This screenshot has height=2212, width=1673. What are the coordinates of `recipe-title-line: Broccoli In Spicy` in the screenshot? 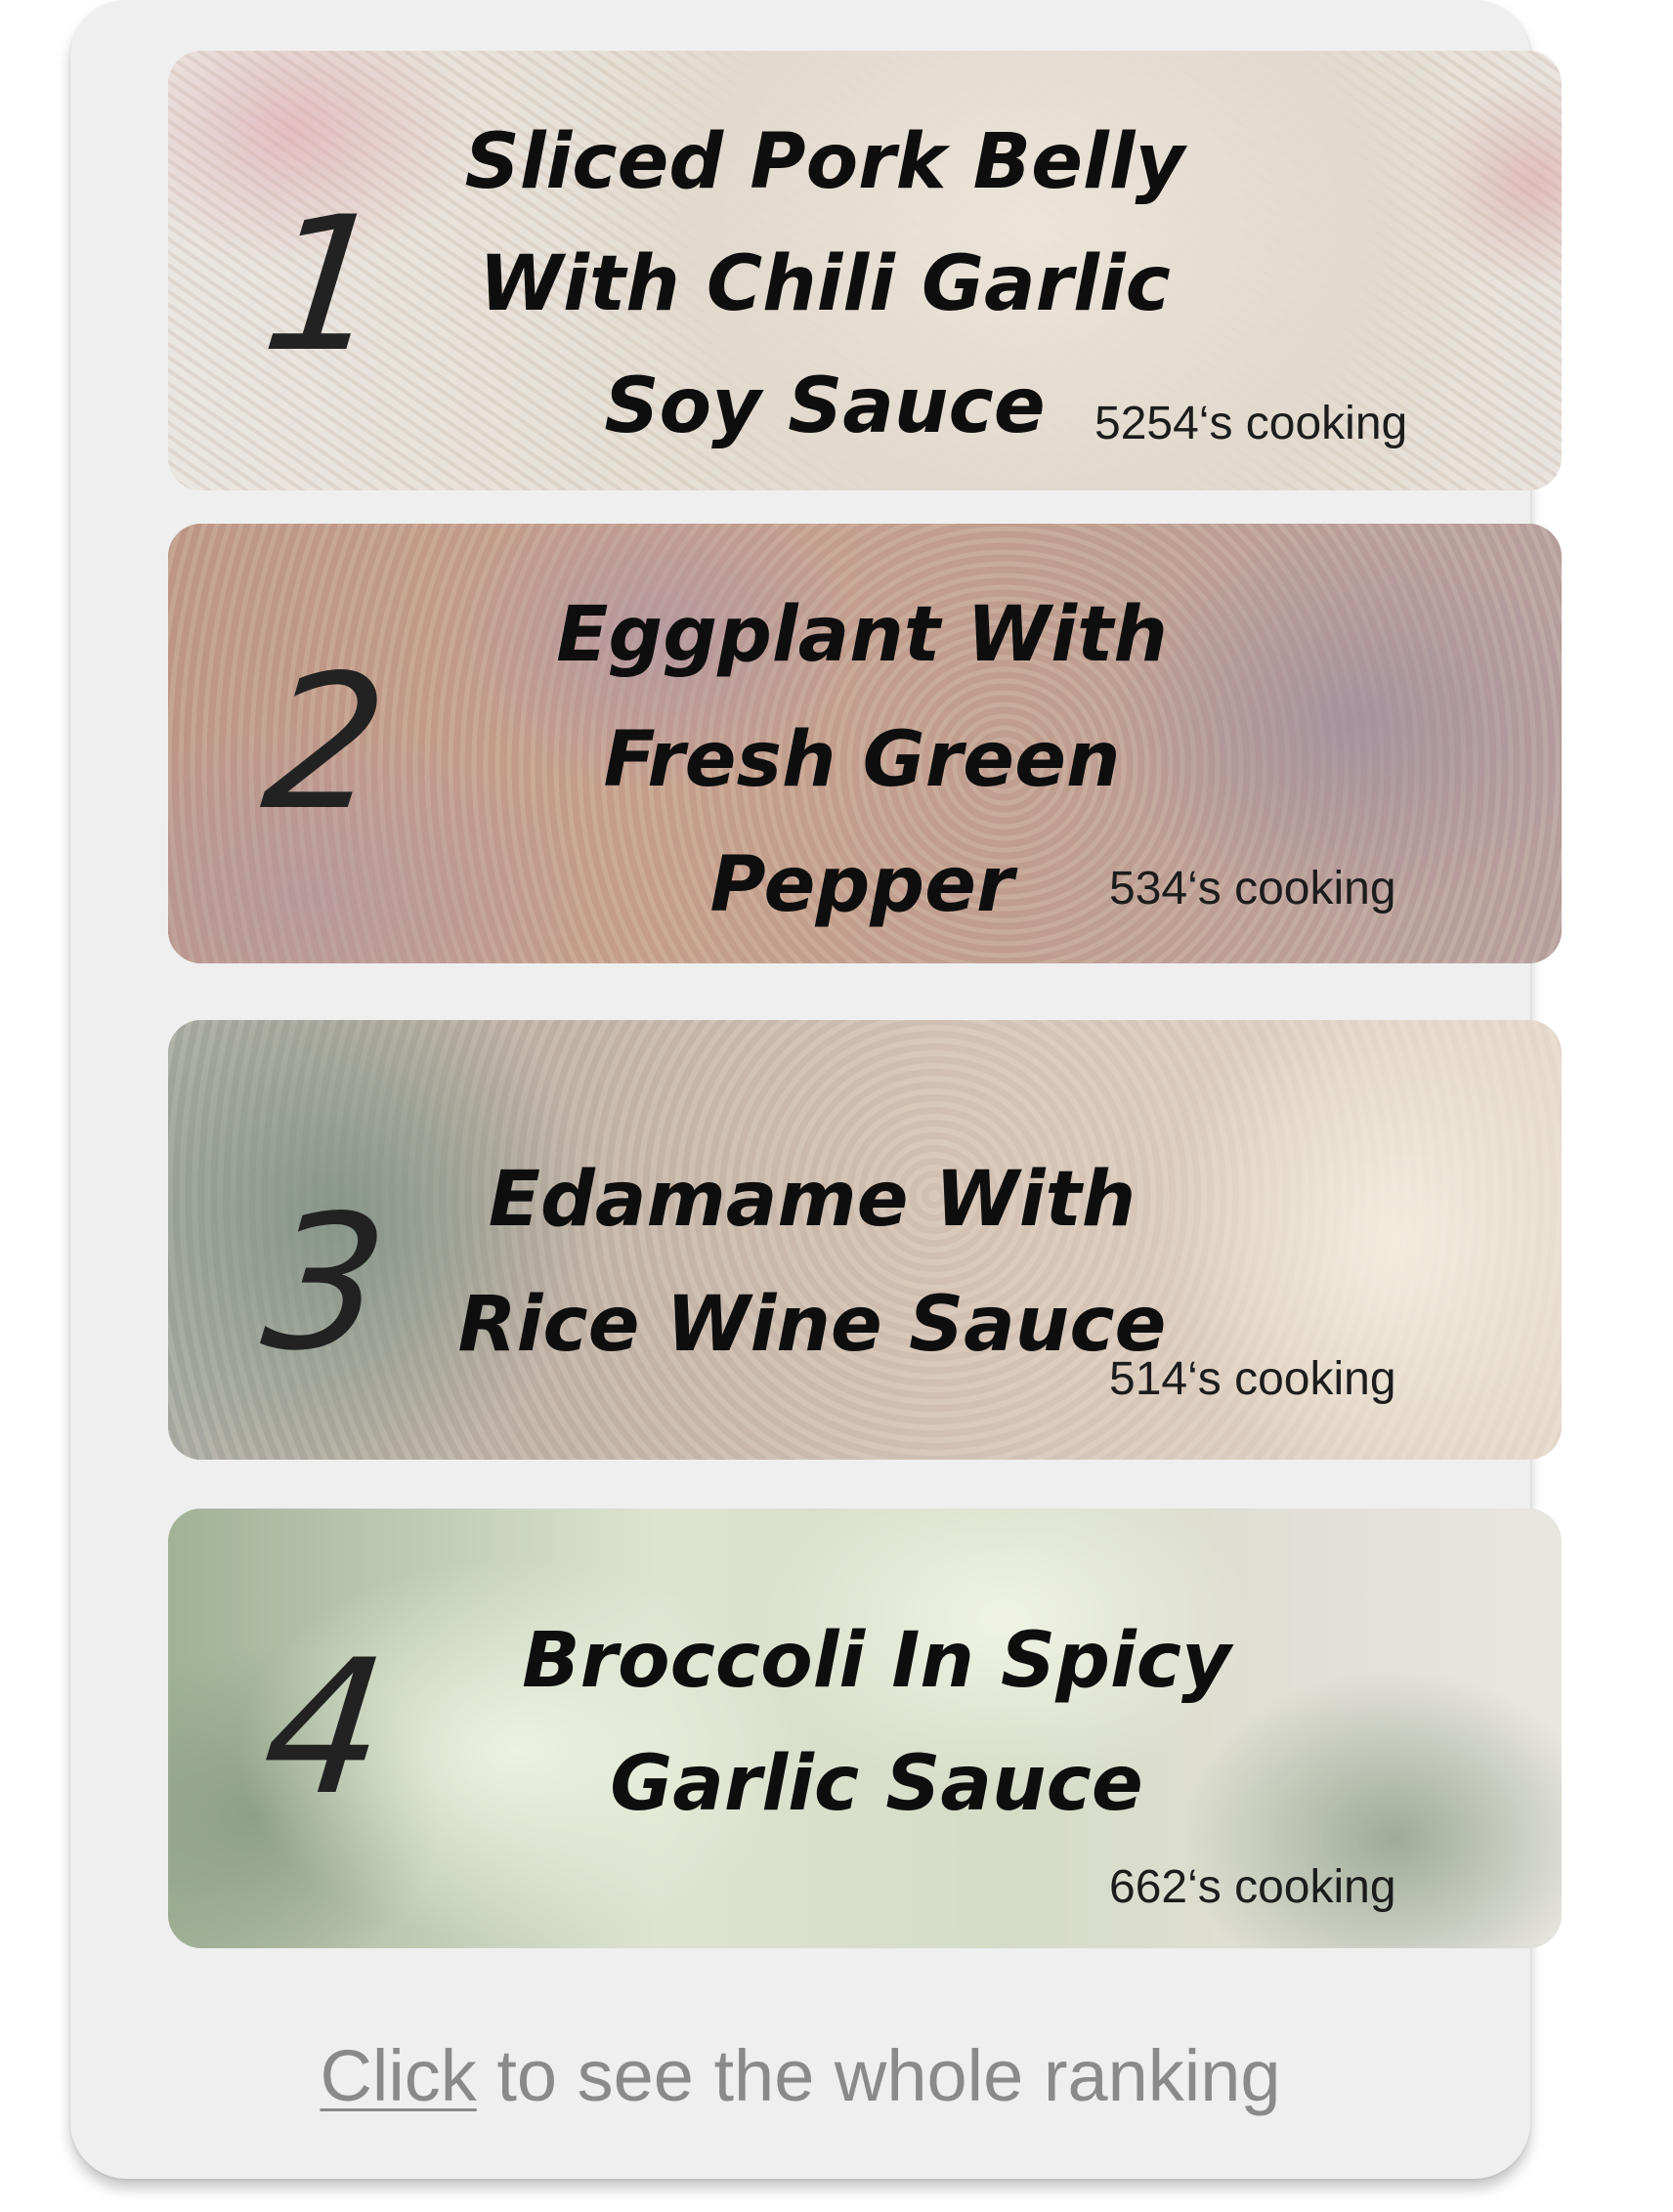 It's located at (877, 1661).